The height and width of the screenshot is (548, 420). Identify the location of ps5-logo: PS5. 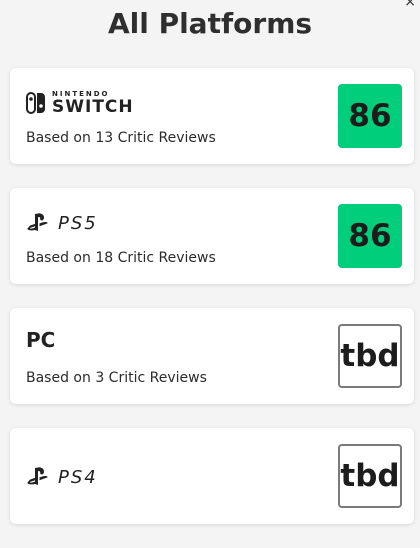
(62, 223).